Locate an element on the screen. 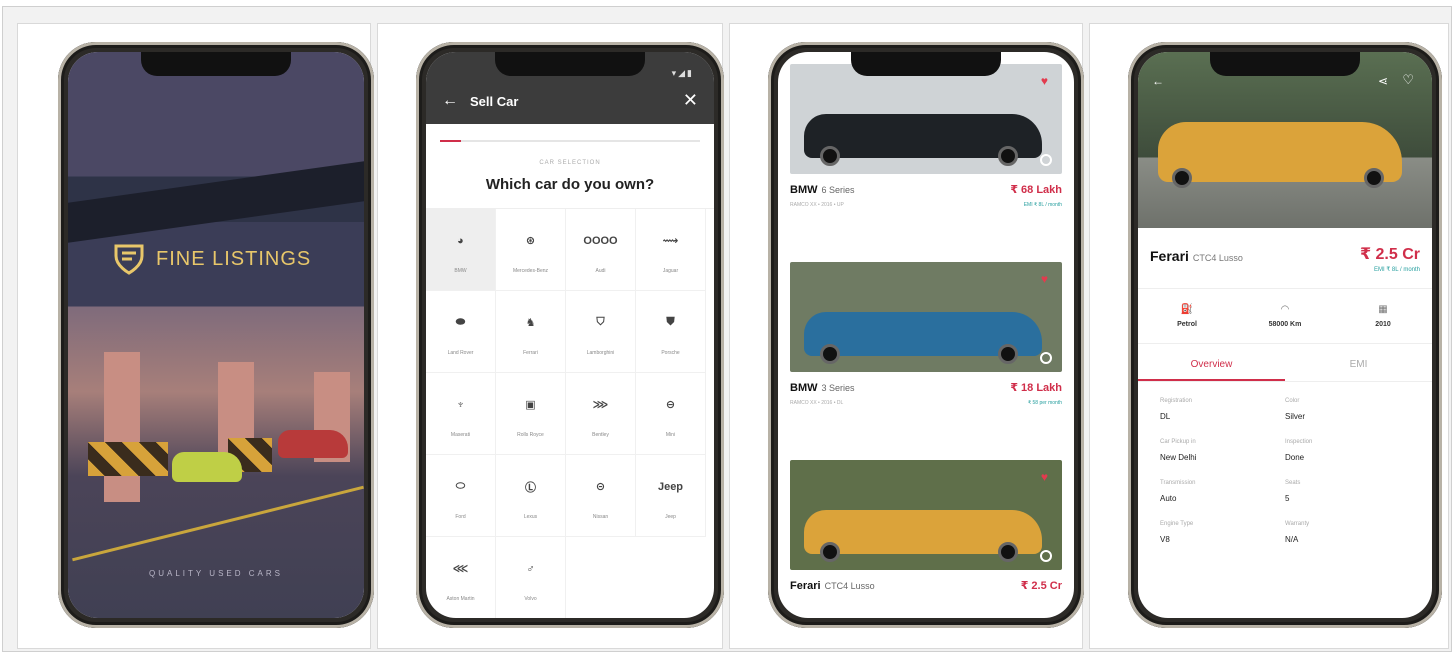 The width and height of the screenshot is (1455, 656). brand-logo-icon: ♆ is located at coordinates (460, 404).